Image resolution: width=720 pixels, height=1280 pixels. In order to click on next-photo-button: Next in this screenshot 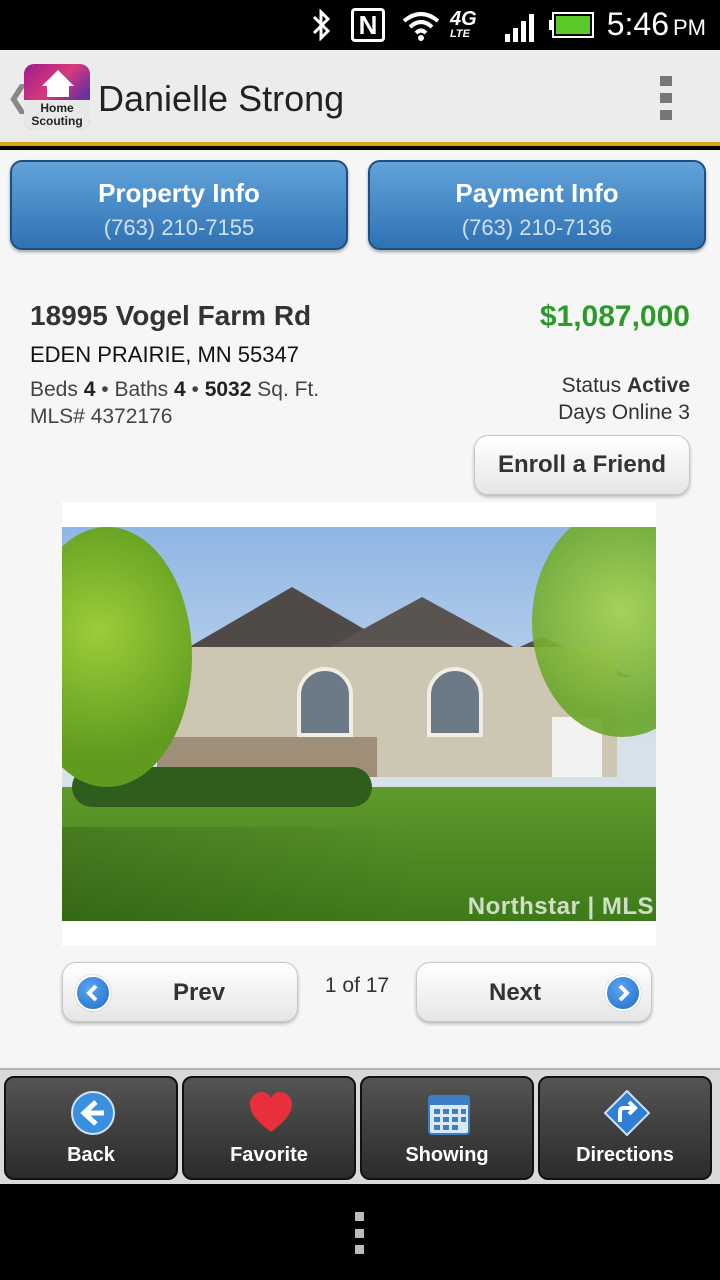, I will do `click(534, 992)`.